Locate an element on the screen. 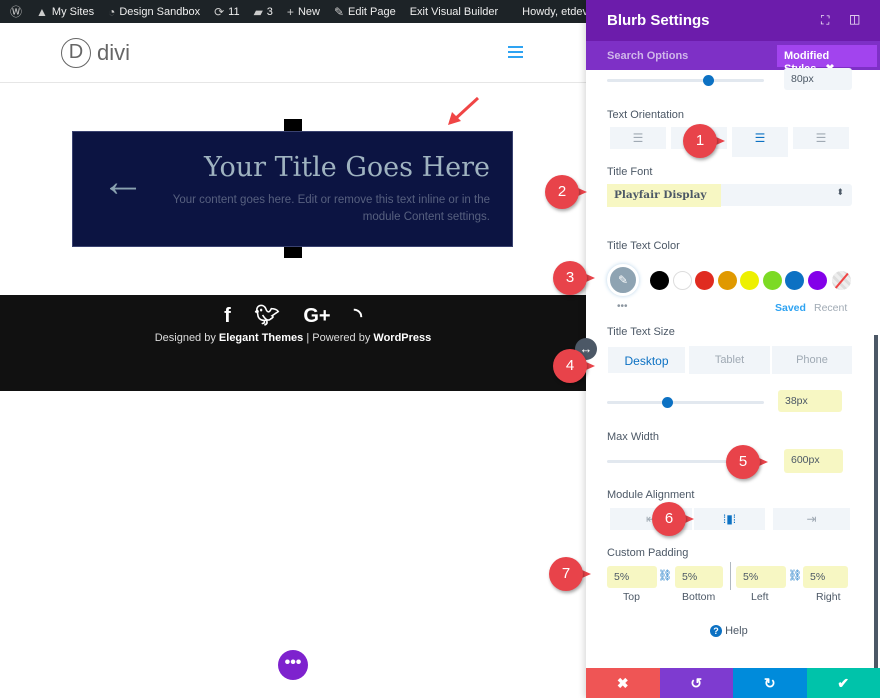 This screenshot has height=698, width=880. callout-marker: 4 is located at coordinates (574, 366).